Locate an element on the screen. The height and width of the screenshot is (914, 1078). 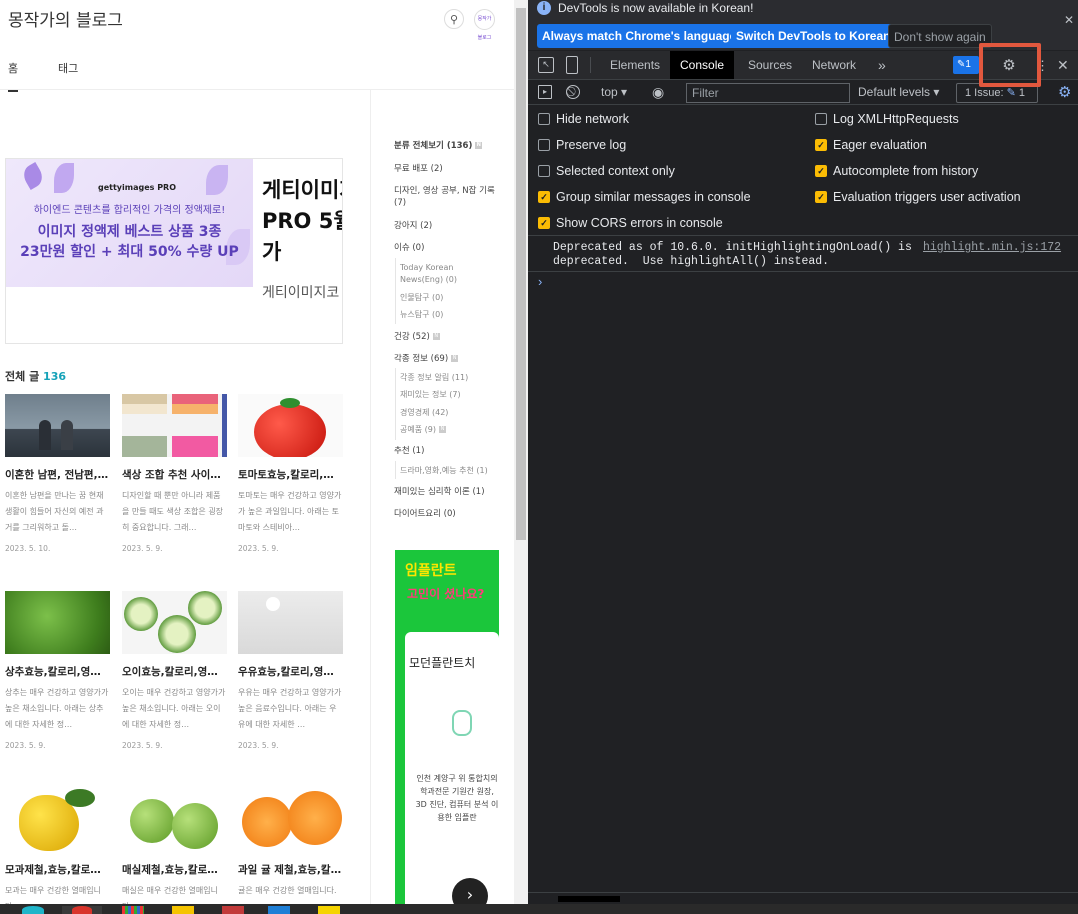
category-item: 다이어트요리 (0) is located at coordinates (425, 514).